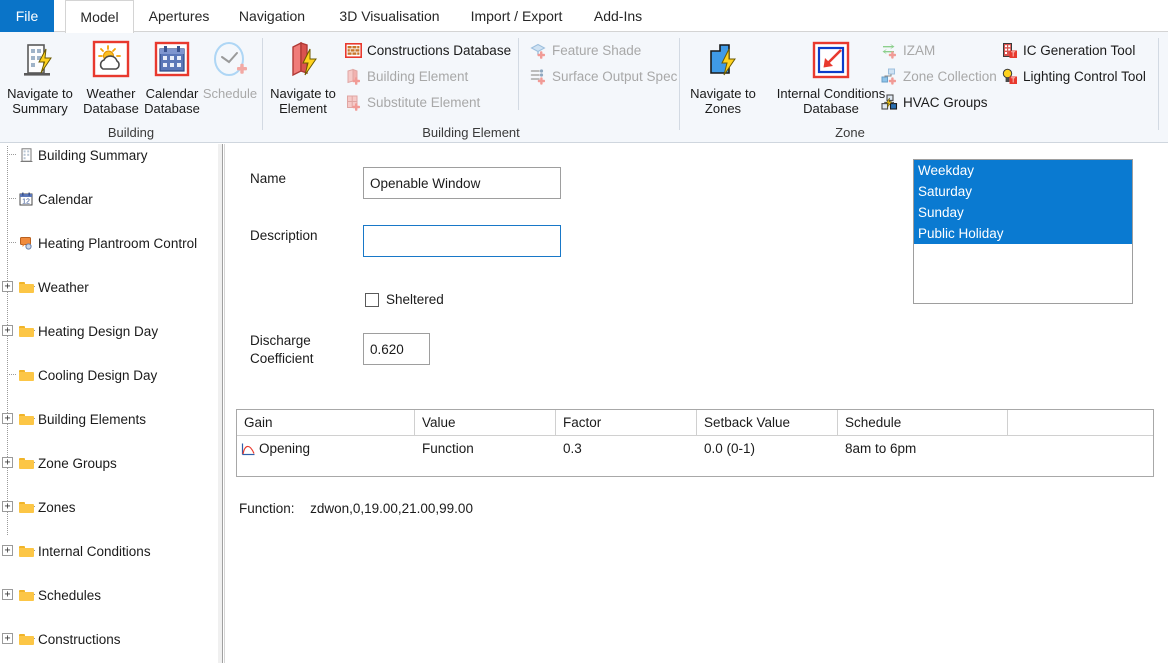 Image resolution: width=1168 pixels, height=663 pixels. What do you see at coordinates (767, 422) in the screenshot?
I see `column-header-setback-value: Setback Value` at bounding box center [767, 422].